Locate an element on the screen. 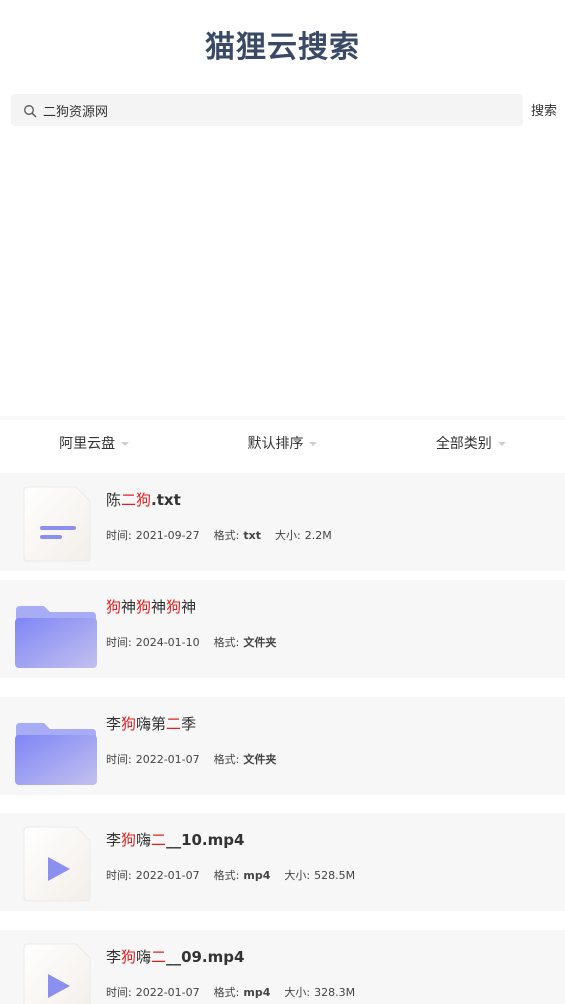 This screenshot has width=565, height=1004. document-file-icon is located at coordinates (56, 523).